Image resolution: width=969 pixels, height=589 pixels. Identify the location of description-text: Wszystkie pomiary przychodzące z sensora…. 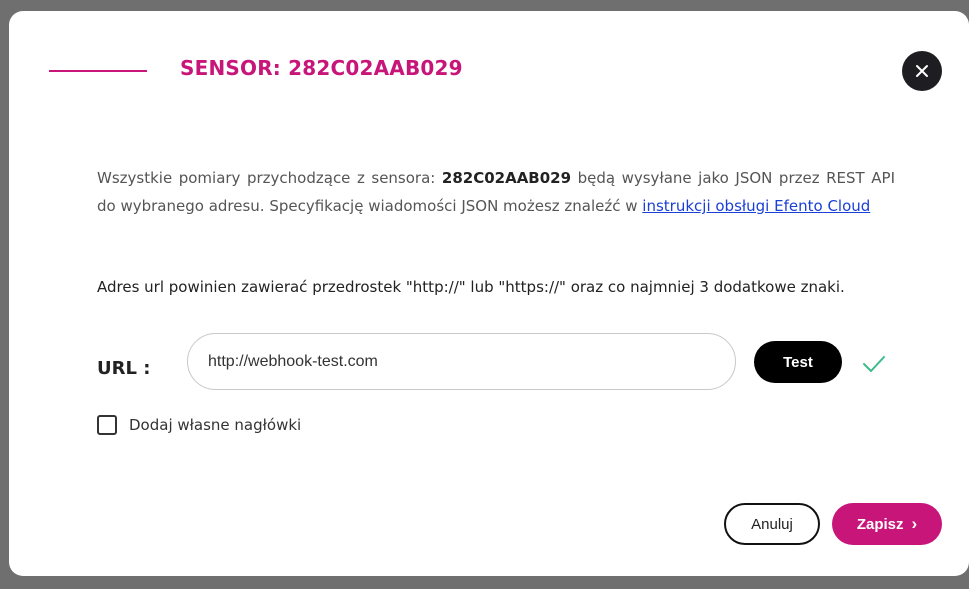
(496, 192).